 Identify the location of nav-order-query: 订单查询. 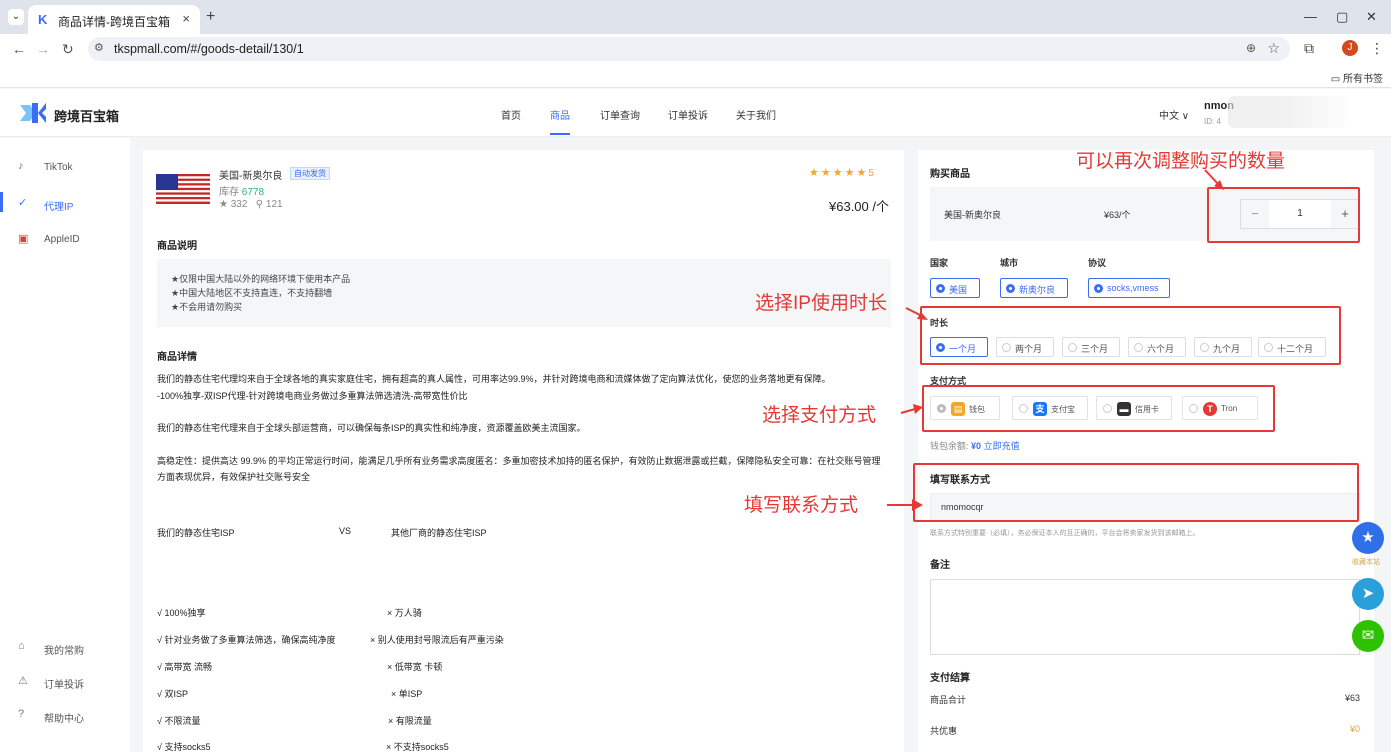
(620, 114).